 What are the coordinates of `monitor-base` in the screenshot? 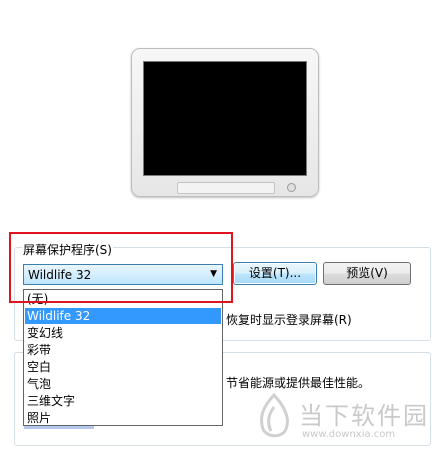 It's located at (226, 188).